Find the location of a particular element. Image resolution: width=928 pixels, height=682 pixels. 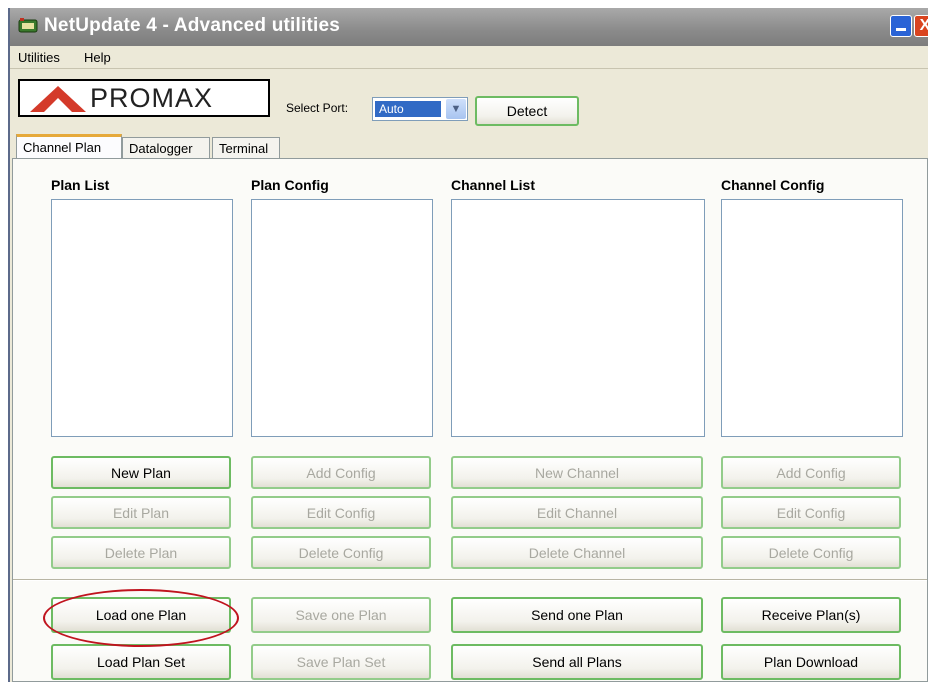

window-title: NetUpdate 4 - Advanced utilities is located at coordinates (192, 25).